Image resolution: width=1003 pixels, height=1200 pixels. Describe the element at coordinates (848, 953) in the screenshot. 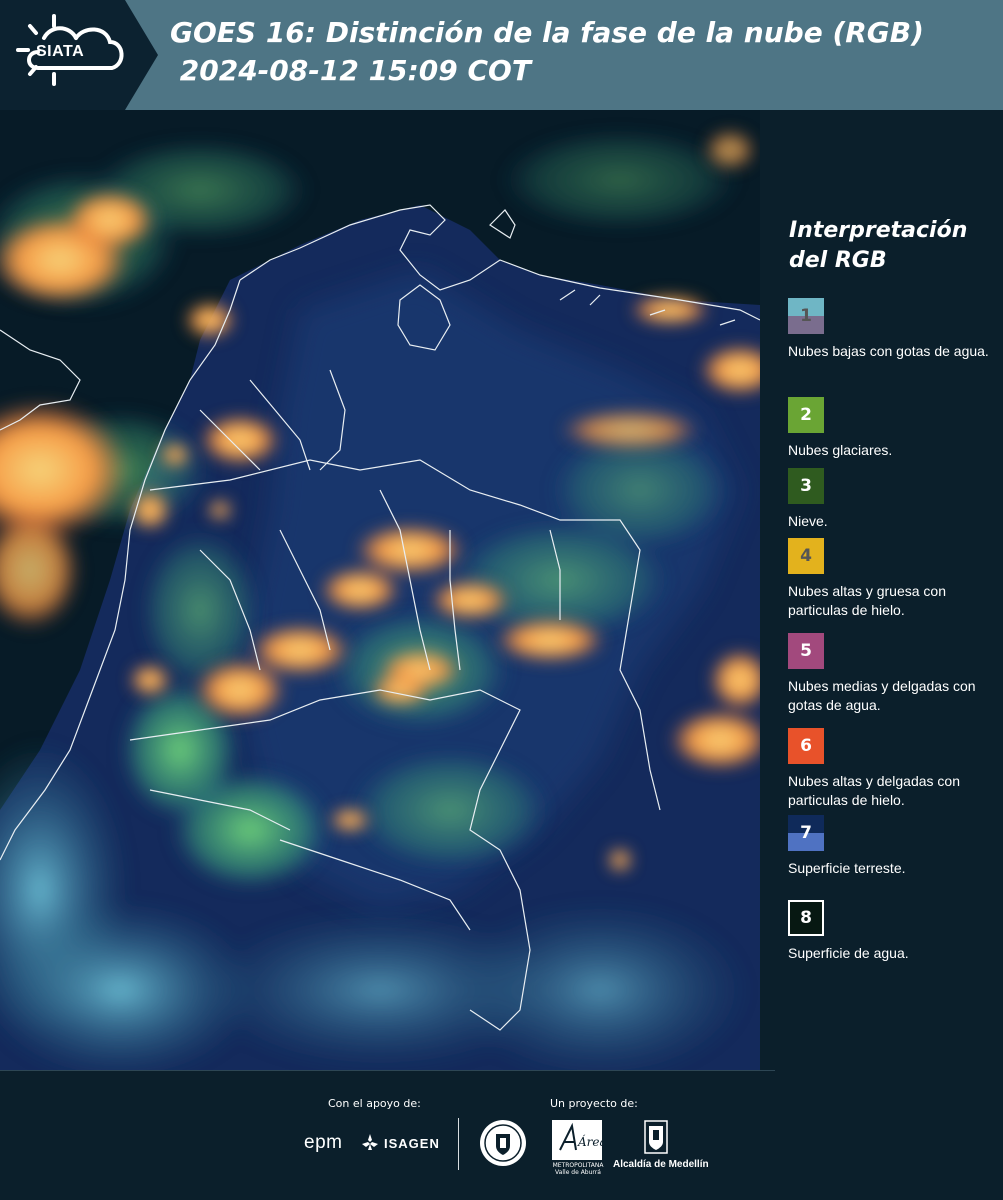

I see `legend-label: Superficie de agua.` at that location.